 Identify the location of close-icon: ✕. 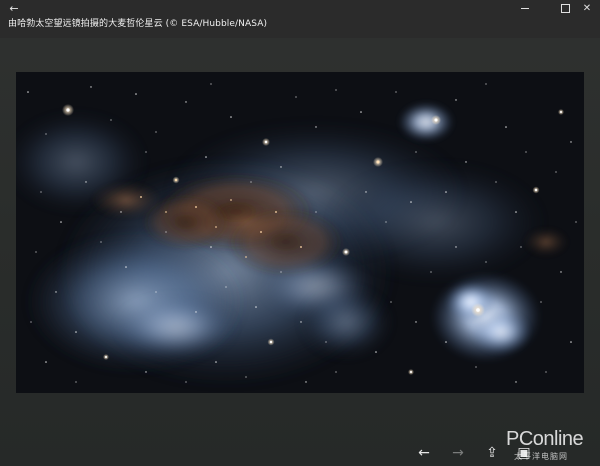
(587, 8).